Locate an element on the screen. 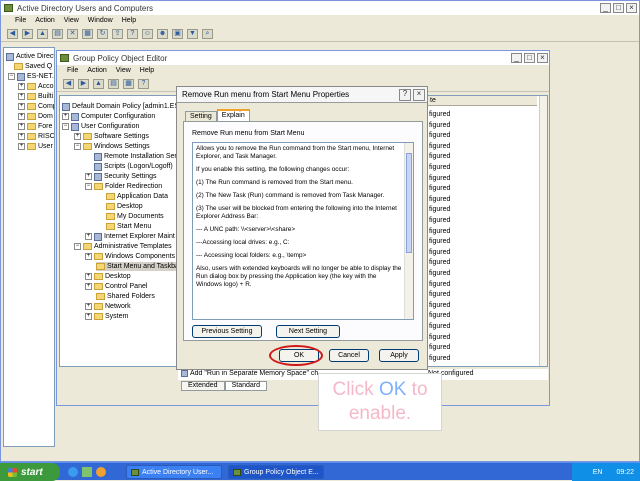  gp-tree-item: + Security Settings is located at coordinates (121, 176).